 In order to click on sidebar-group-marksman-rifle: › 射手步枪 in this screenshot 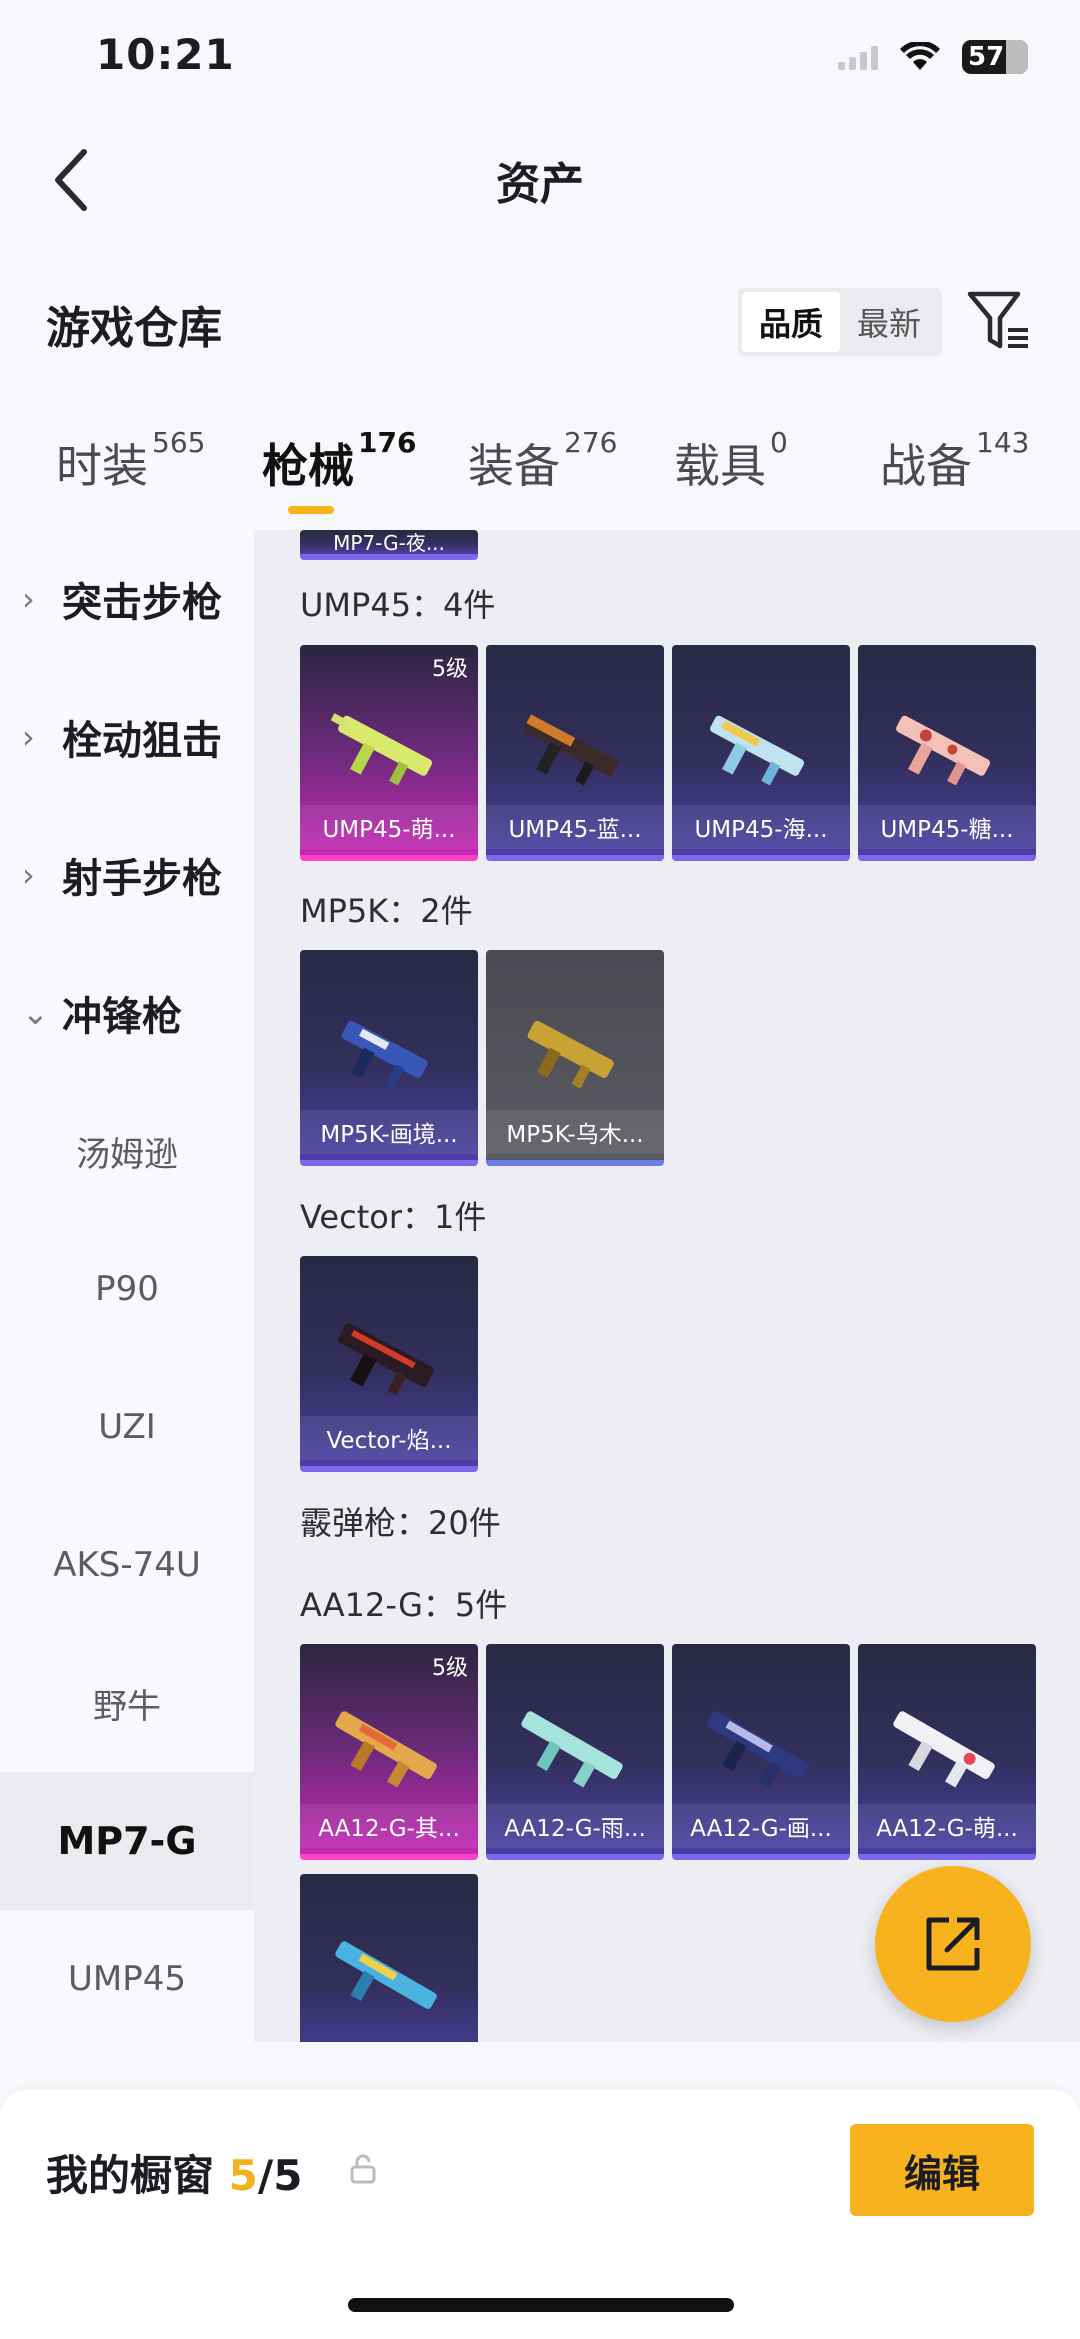, I will do `click(127, 875)`.